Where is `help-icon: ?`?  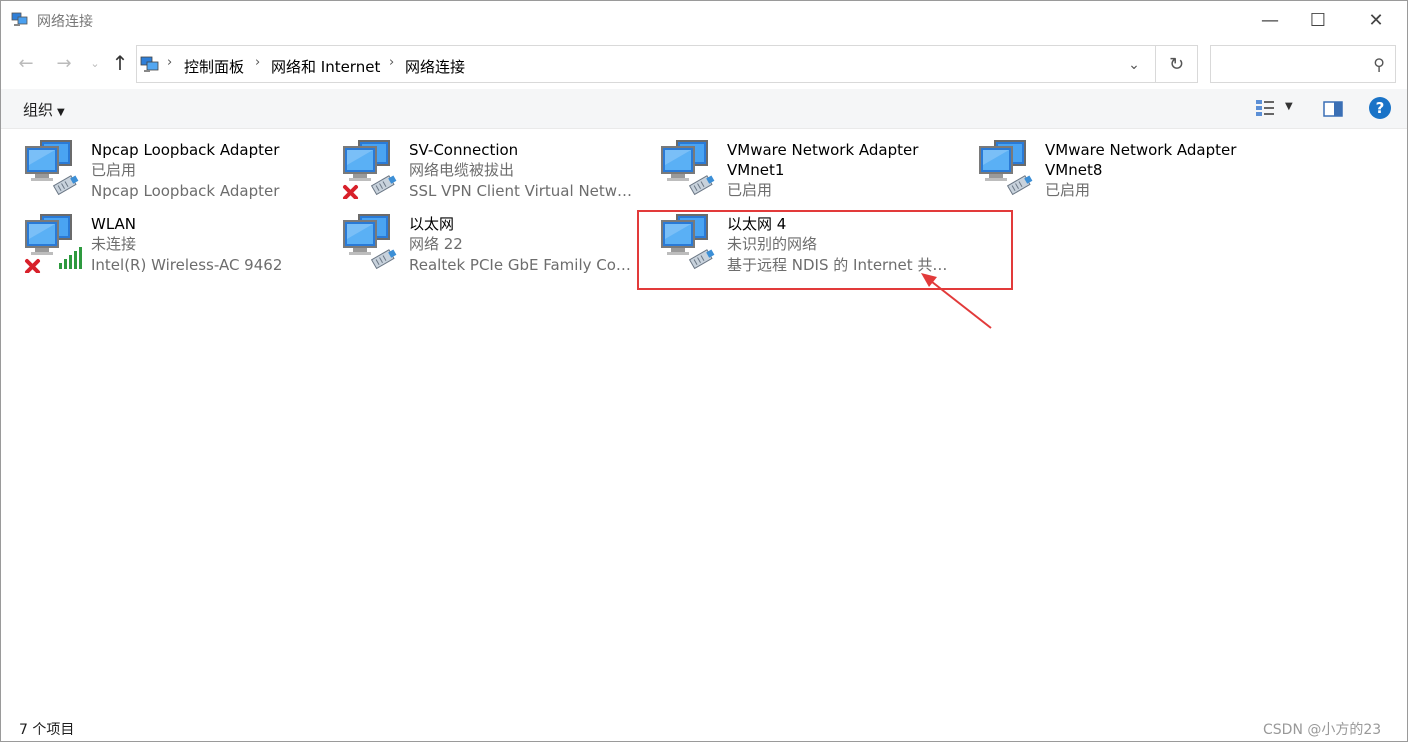 help-icon: ? is located at coordinates (1380, 108).